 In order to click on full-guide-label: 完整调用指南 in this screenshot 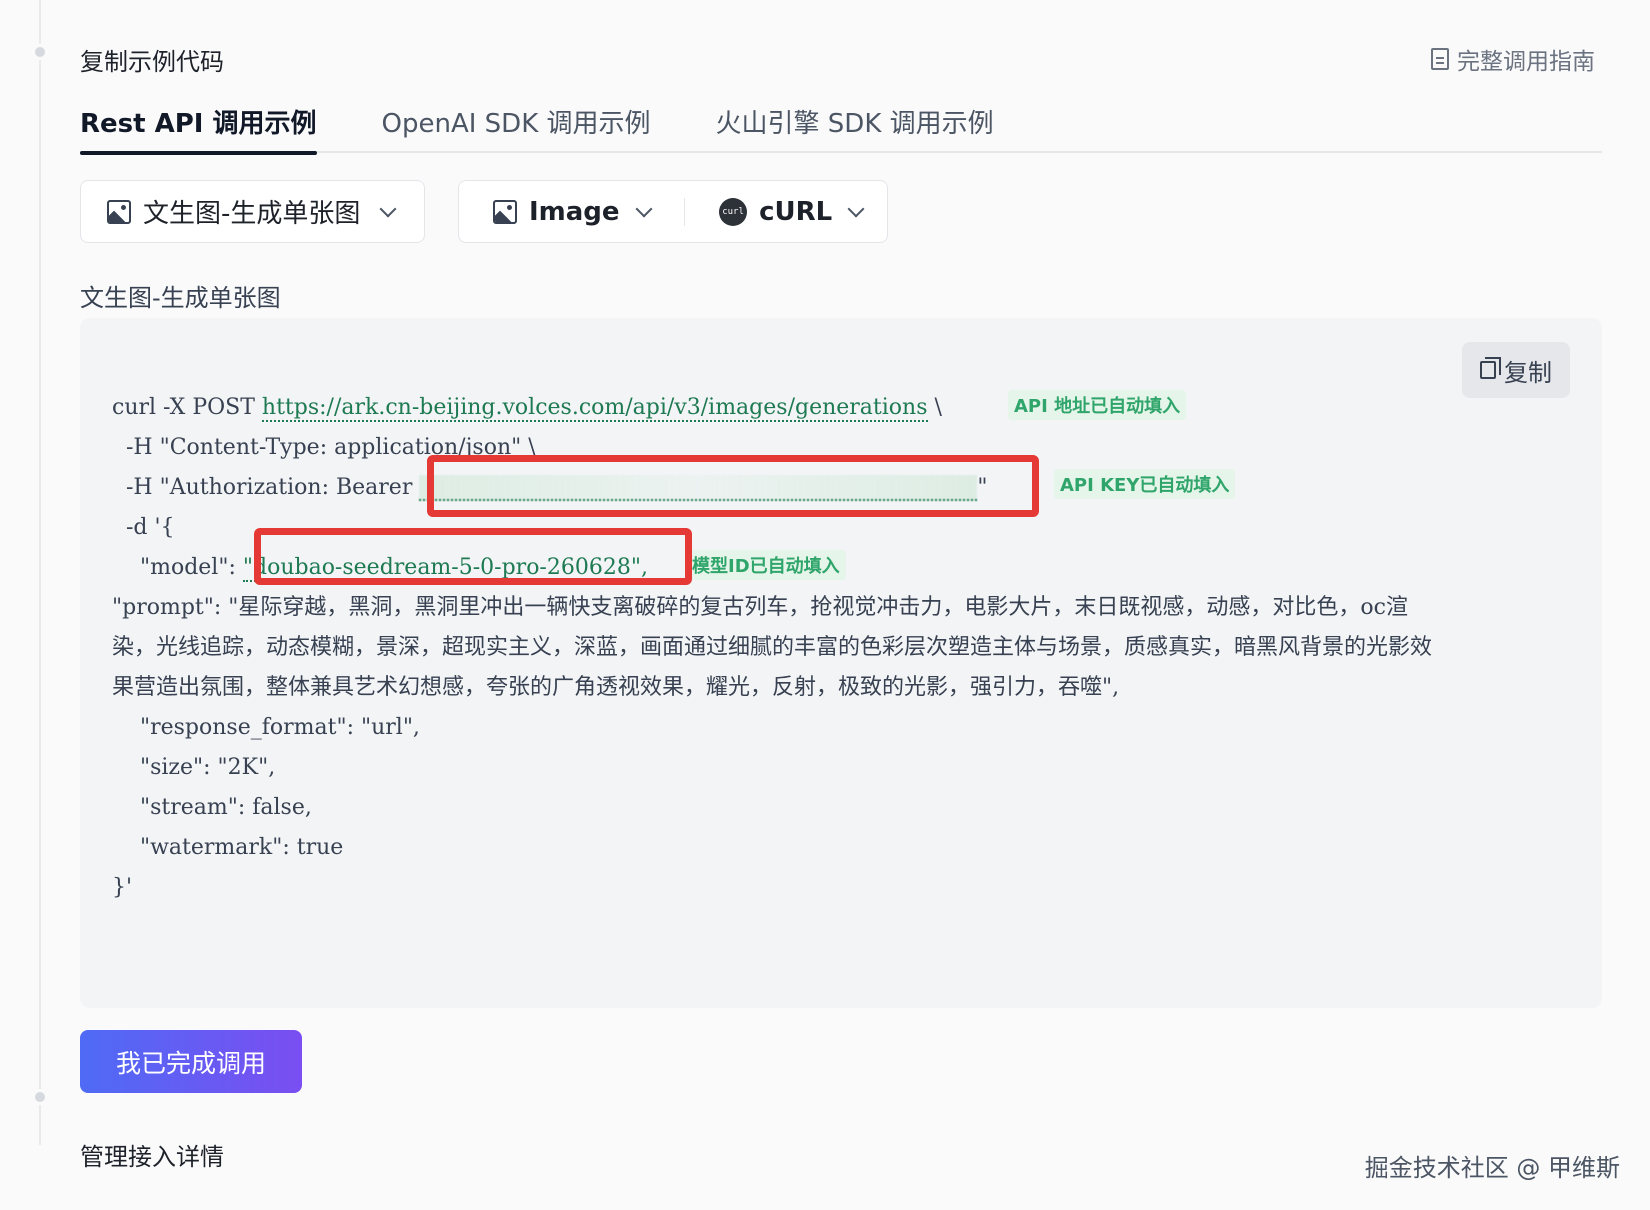, I will do `click(1526, 62)`.